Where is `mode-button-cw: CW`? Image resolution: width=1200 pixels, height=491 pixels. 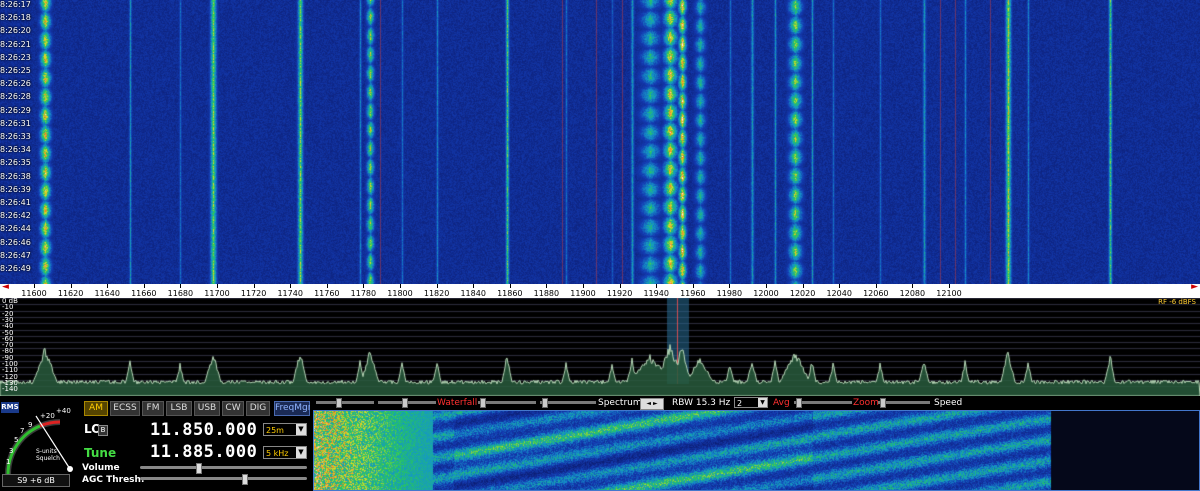
mode-button-cw: CW is located at coordinates (233, 408).